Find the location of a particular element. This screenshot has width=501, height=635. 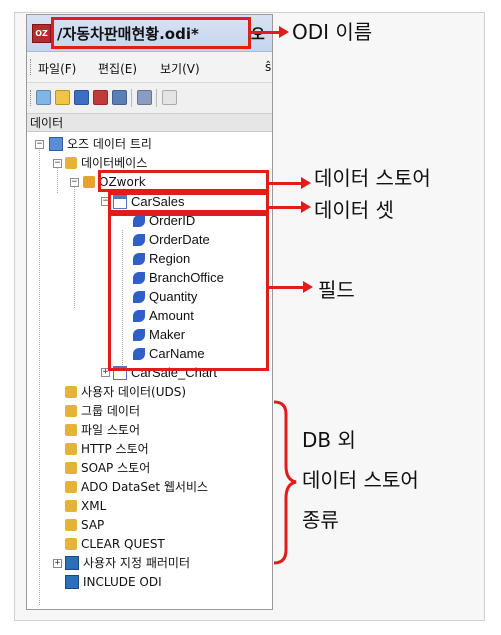

odi-name-highlight is located at coordinates (151, 33).